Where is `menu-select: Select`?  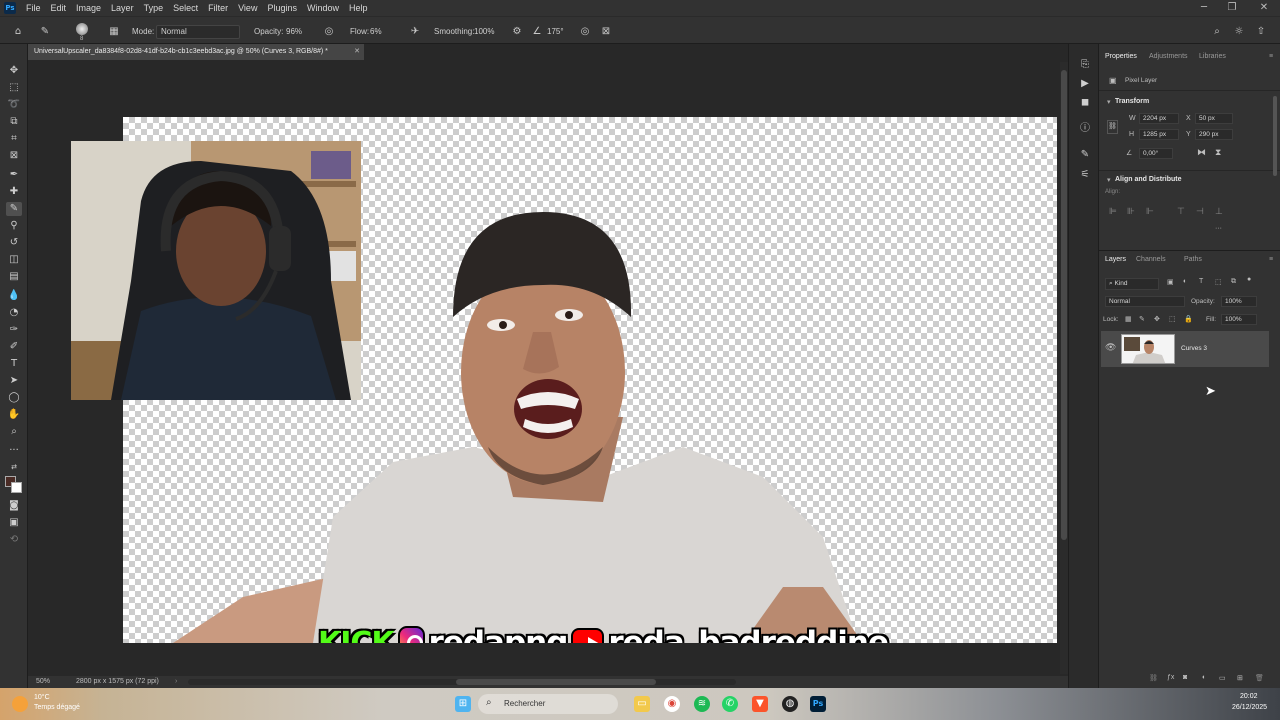
menu-select: Select is located at coordinates (186, 8).